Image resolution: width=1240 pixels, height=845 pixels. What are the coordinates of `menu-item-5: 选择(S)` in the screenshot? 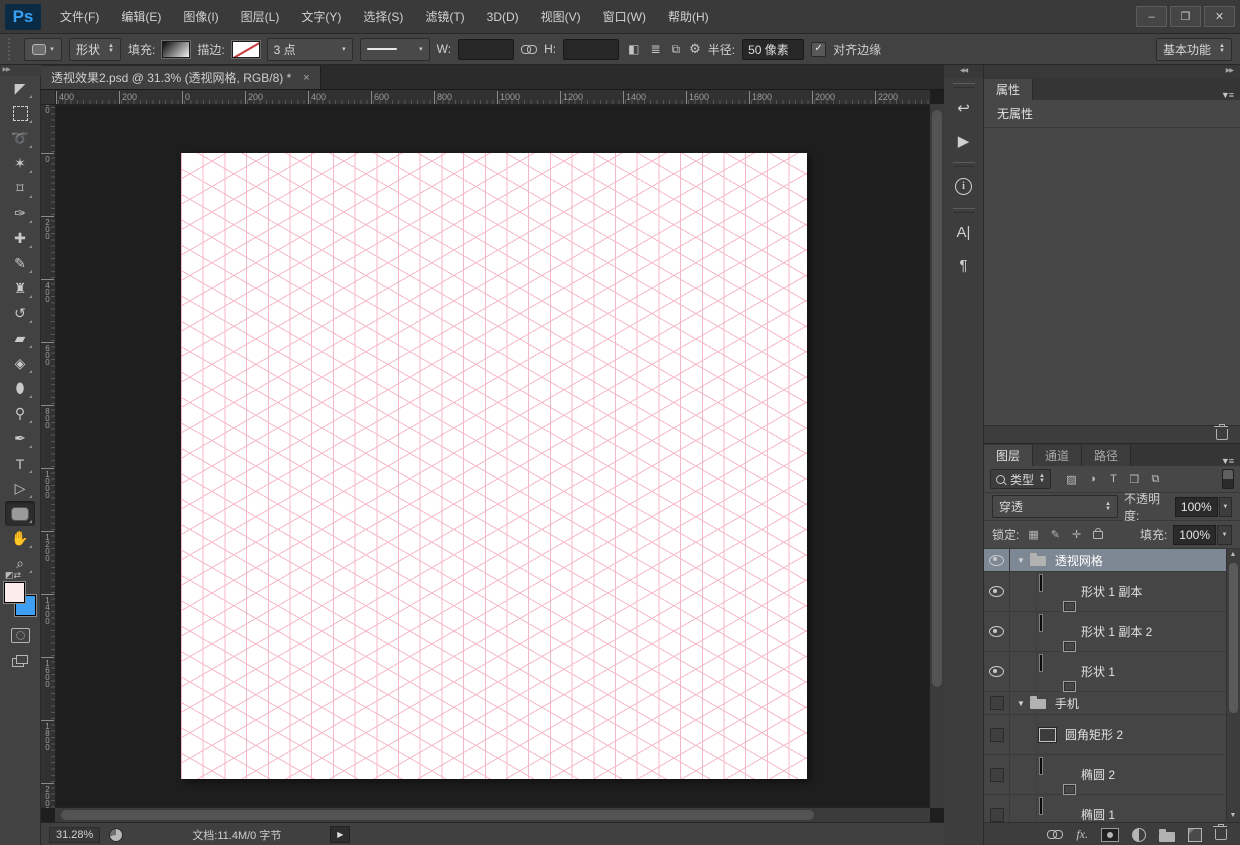 It's located at (383, 17).